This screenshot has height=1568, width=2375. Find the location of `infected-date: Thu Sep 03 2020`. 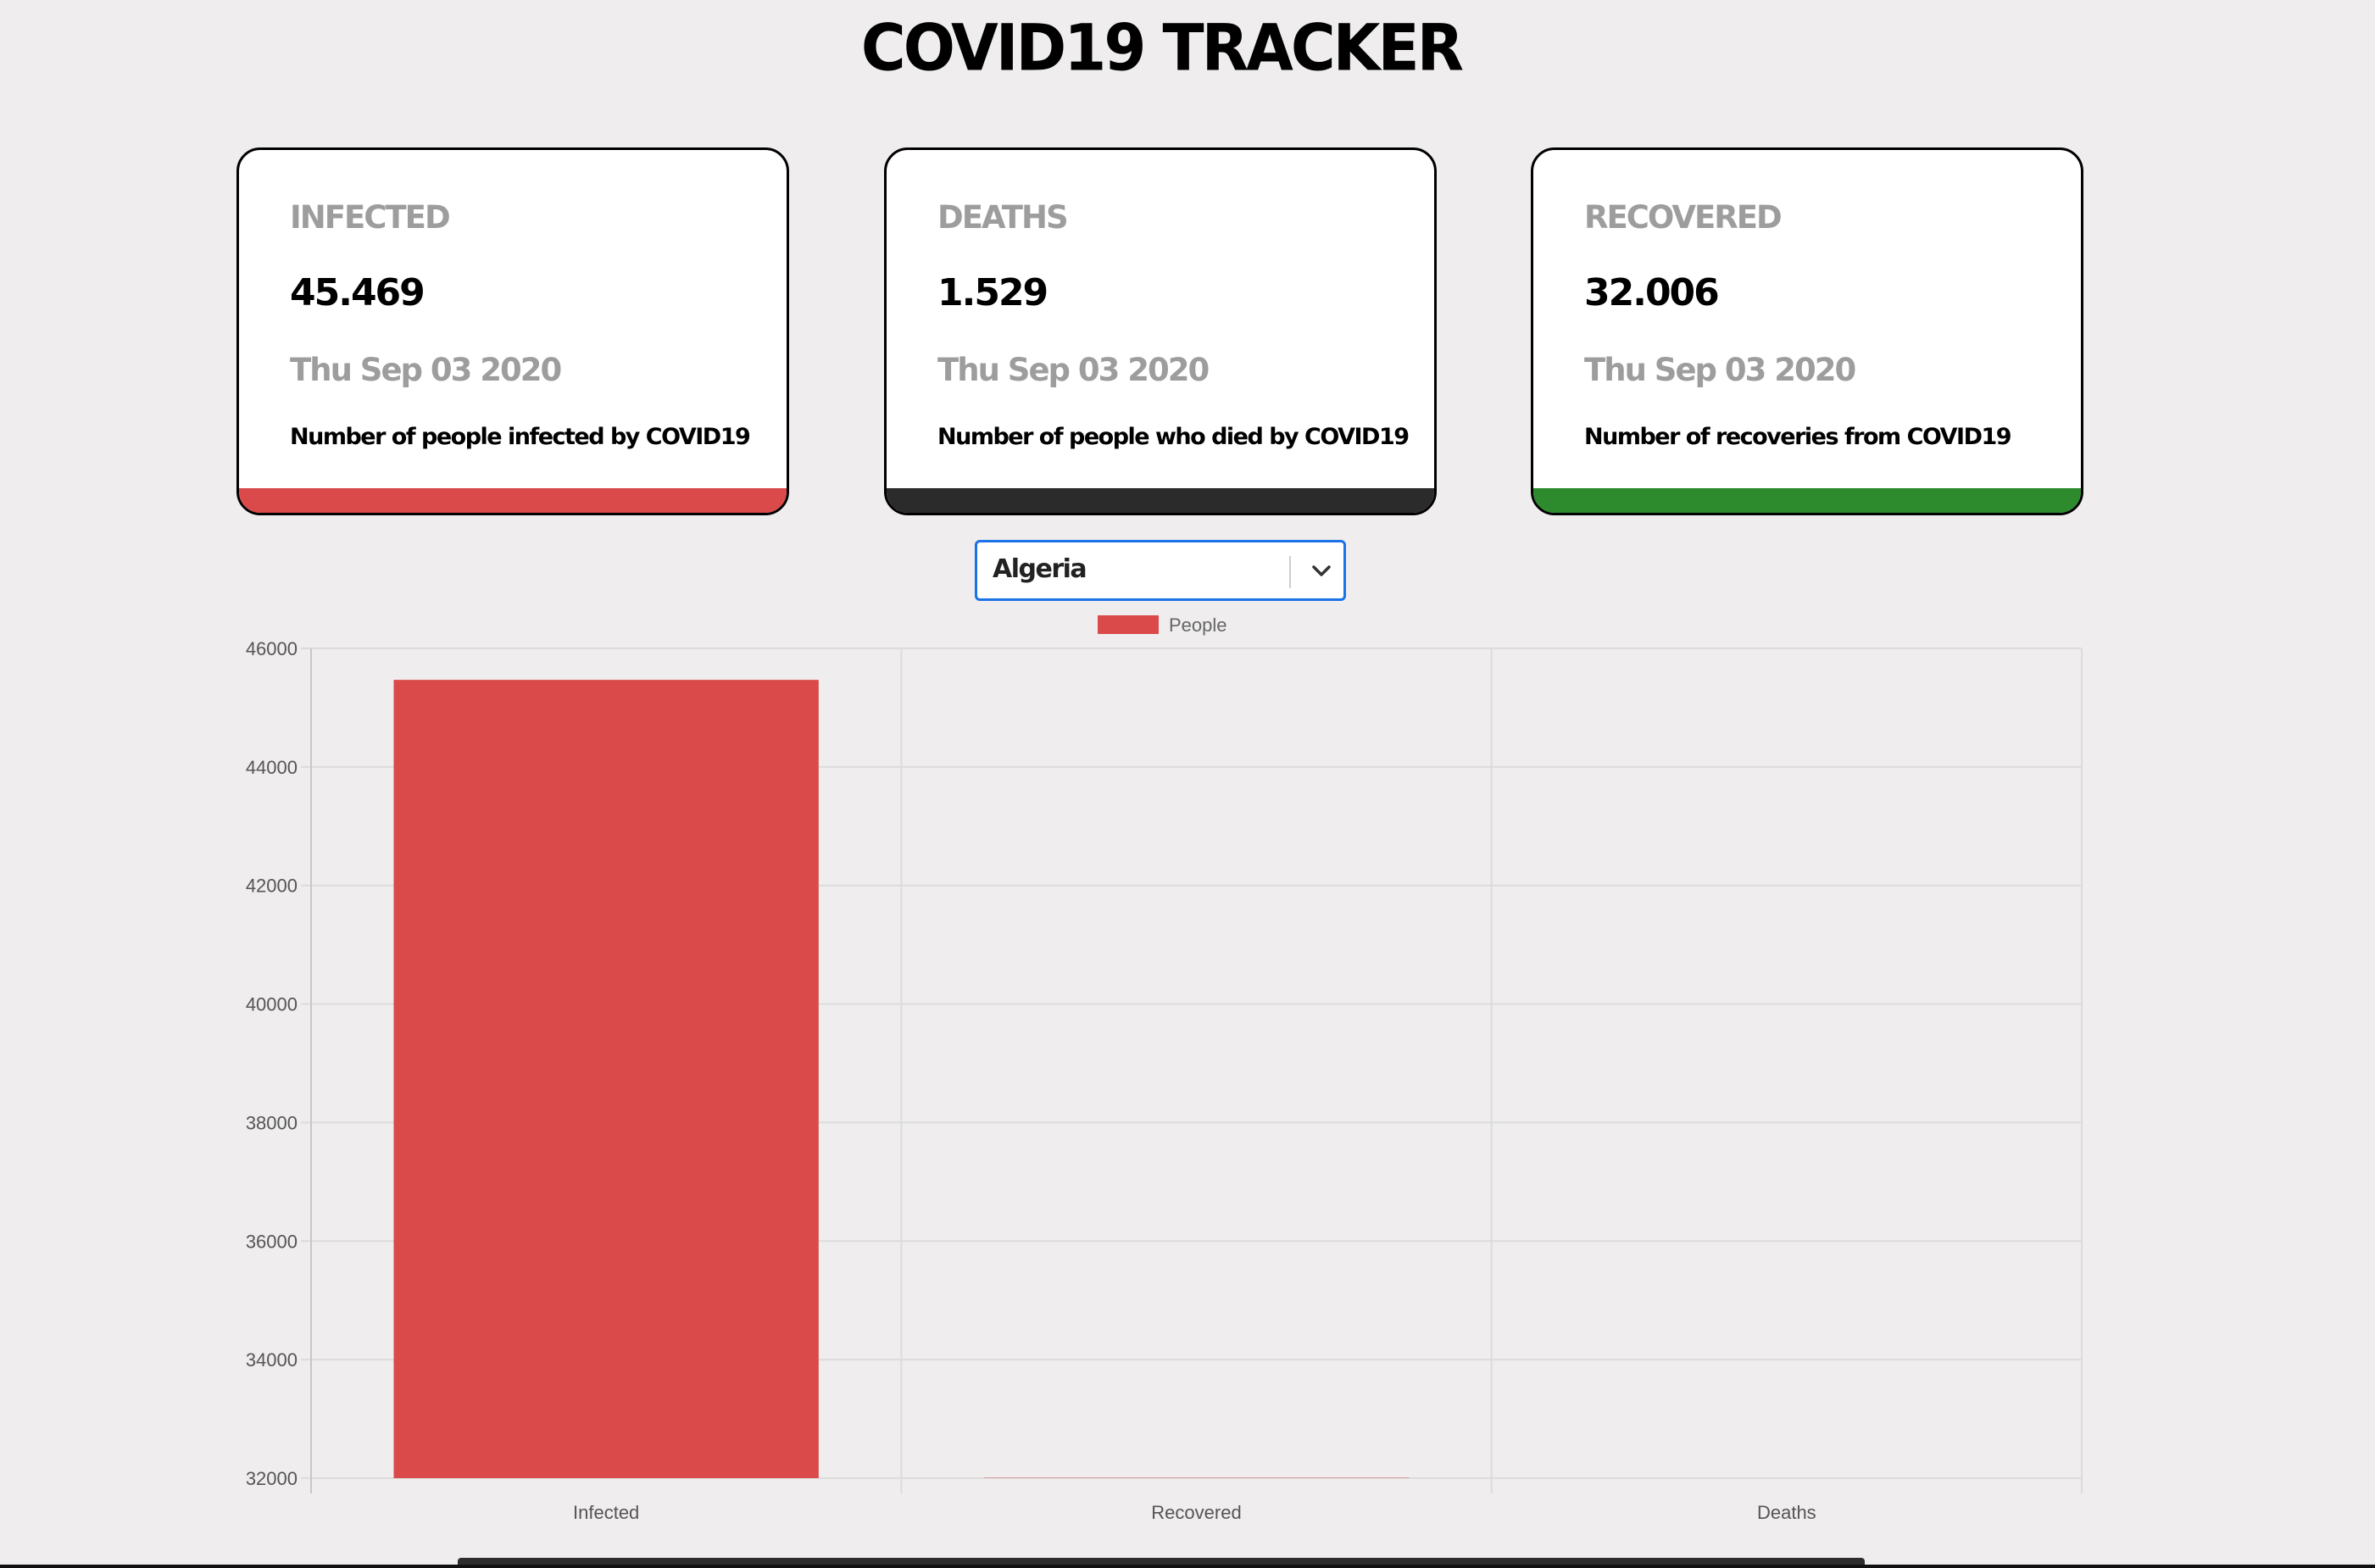

infected-date: Thu Sep 03 2020 is located at coordinates (426, 370).